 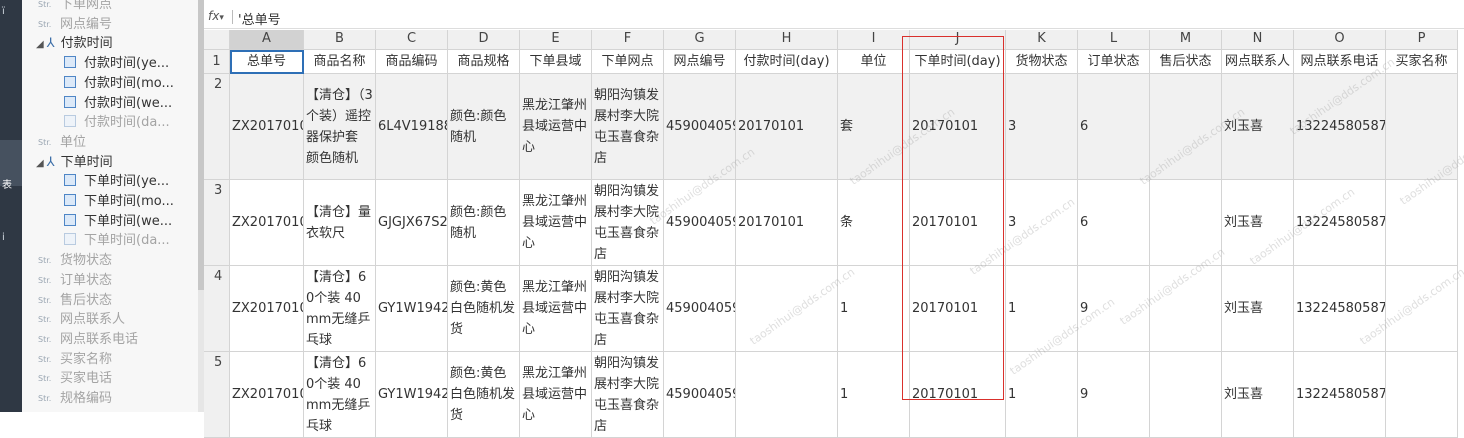 I want to click on header-cell: 付款时间(day), so click(x=787, y=62).